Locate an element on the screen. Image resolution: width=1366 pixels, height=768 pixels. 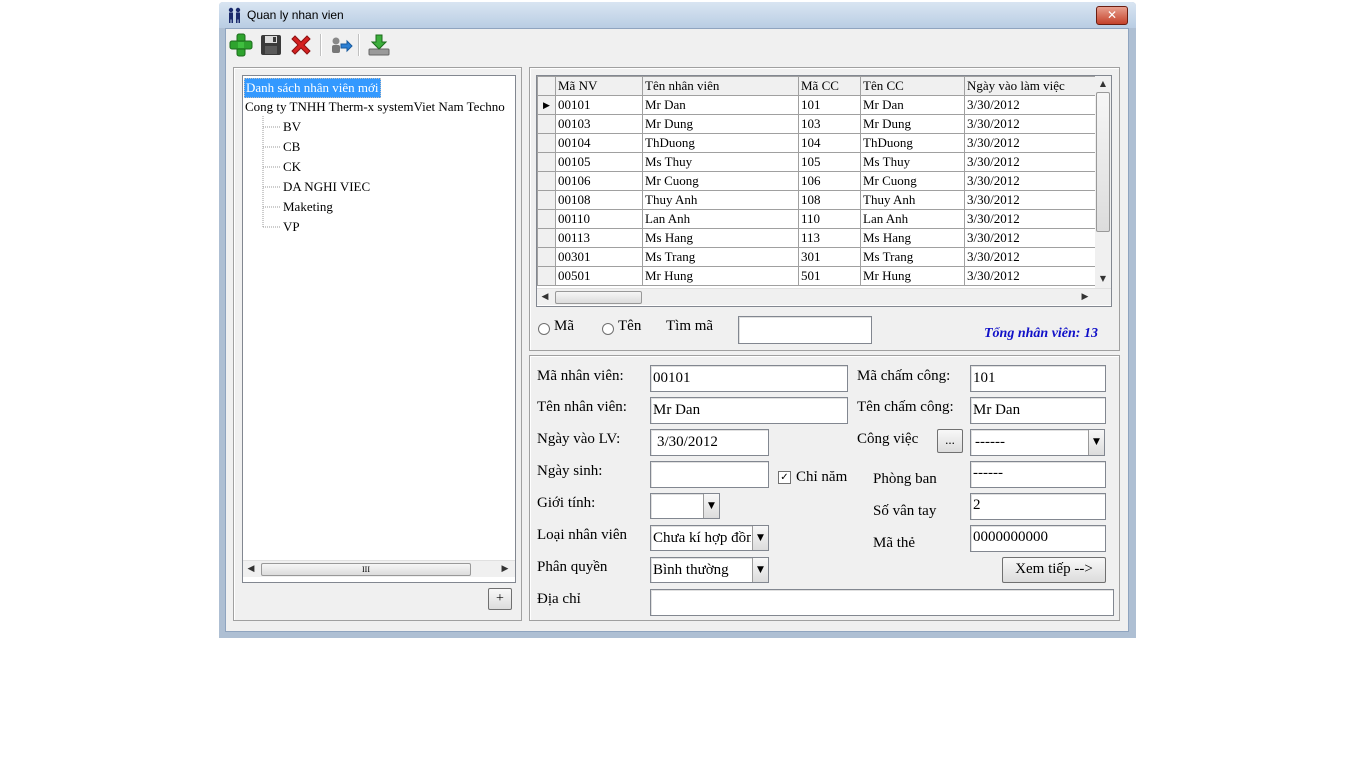
grid-hscroll-thumb is located at coordinates (598, 297).